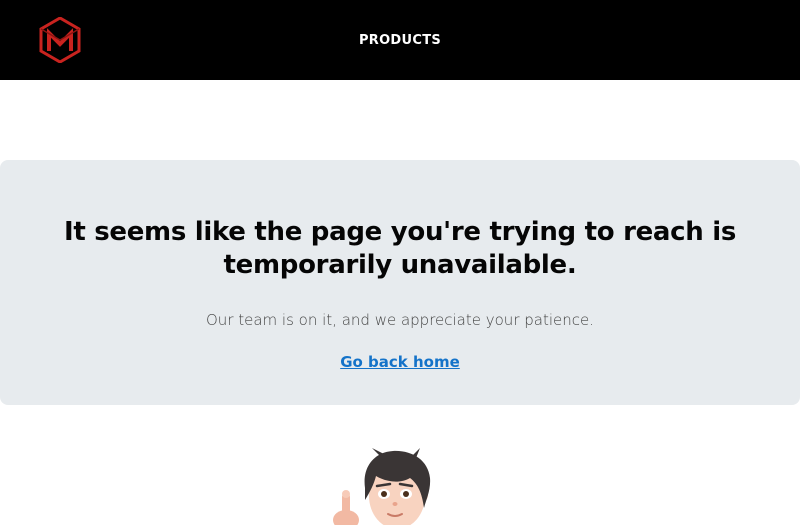 The width and height of the screenshot is (800, 525). What do you see at coordinates (385, 486) in the screenshot?
I see `cartoon-boy-pointing-illustration-icon` at bounding box center [385, 486].